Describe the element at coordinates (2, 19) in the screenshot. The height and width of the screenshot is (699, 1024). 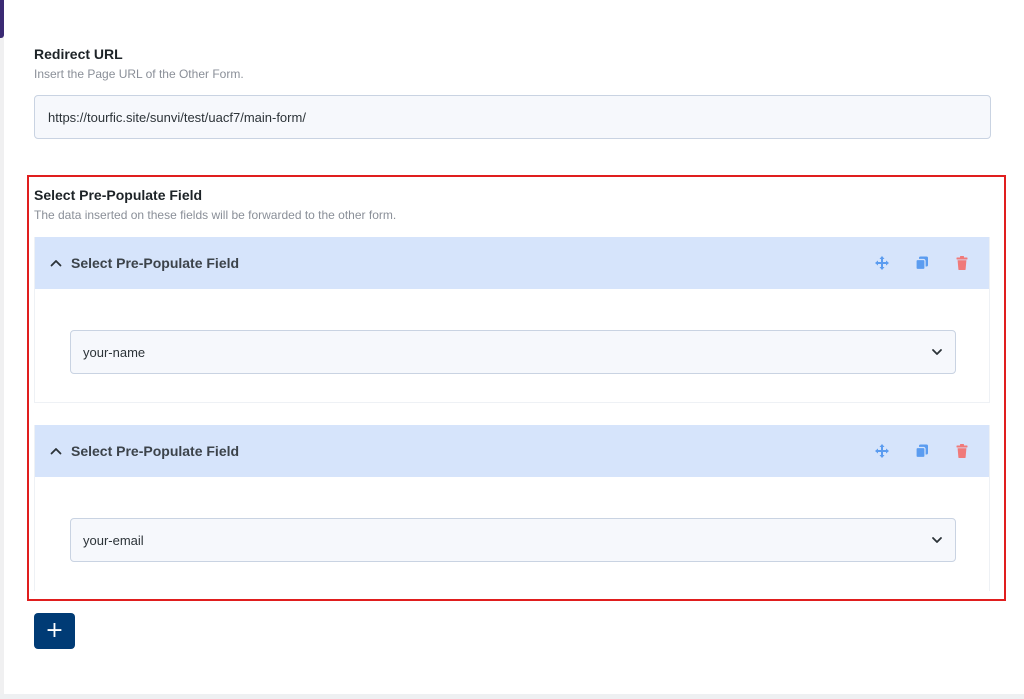
I see `left-accent` at that location.